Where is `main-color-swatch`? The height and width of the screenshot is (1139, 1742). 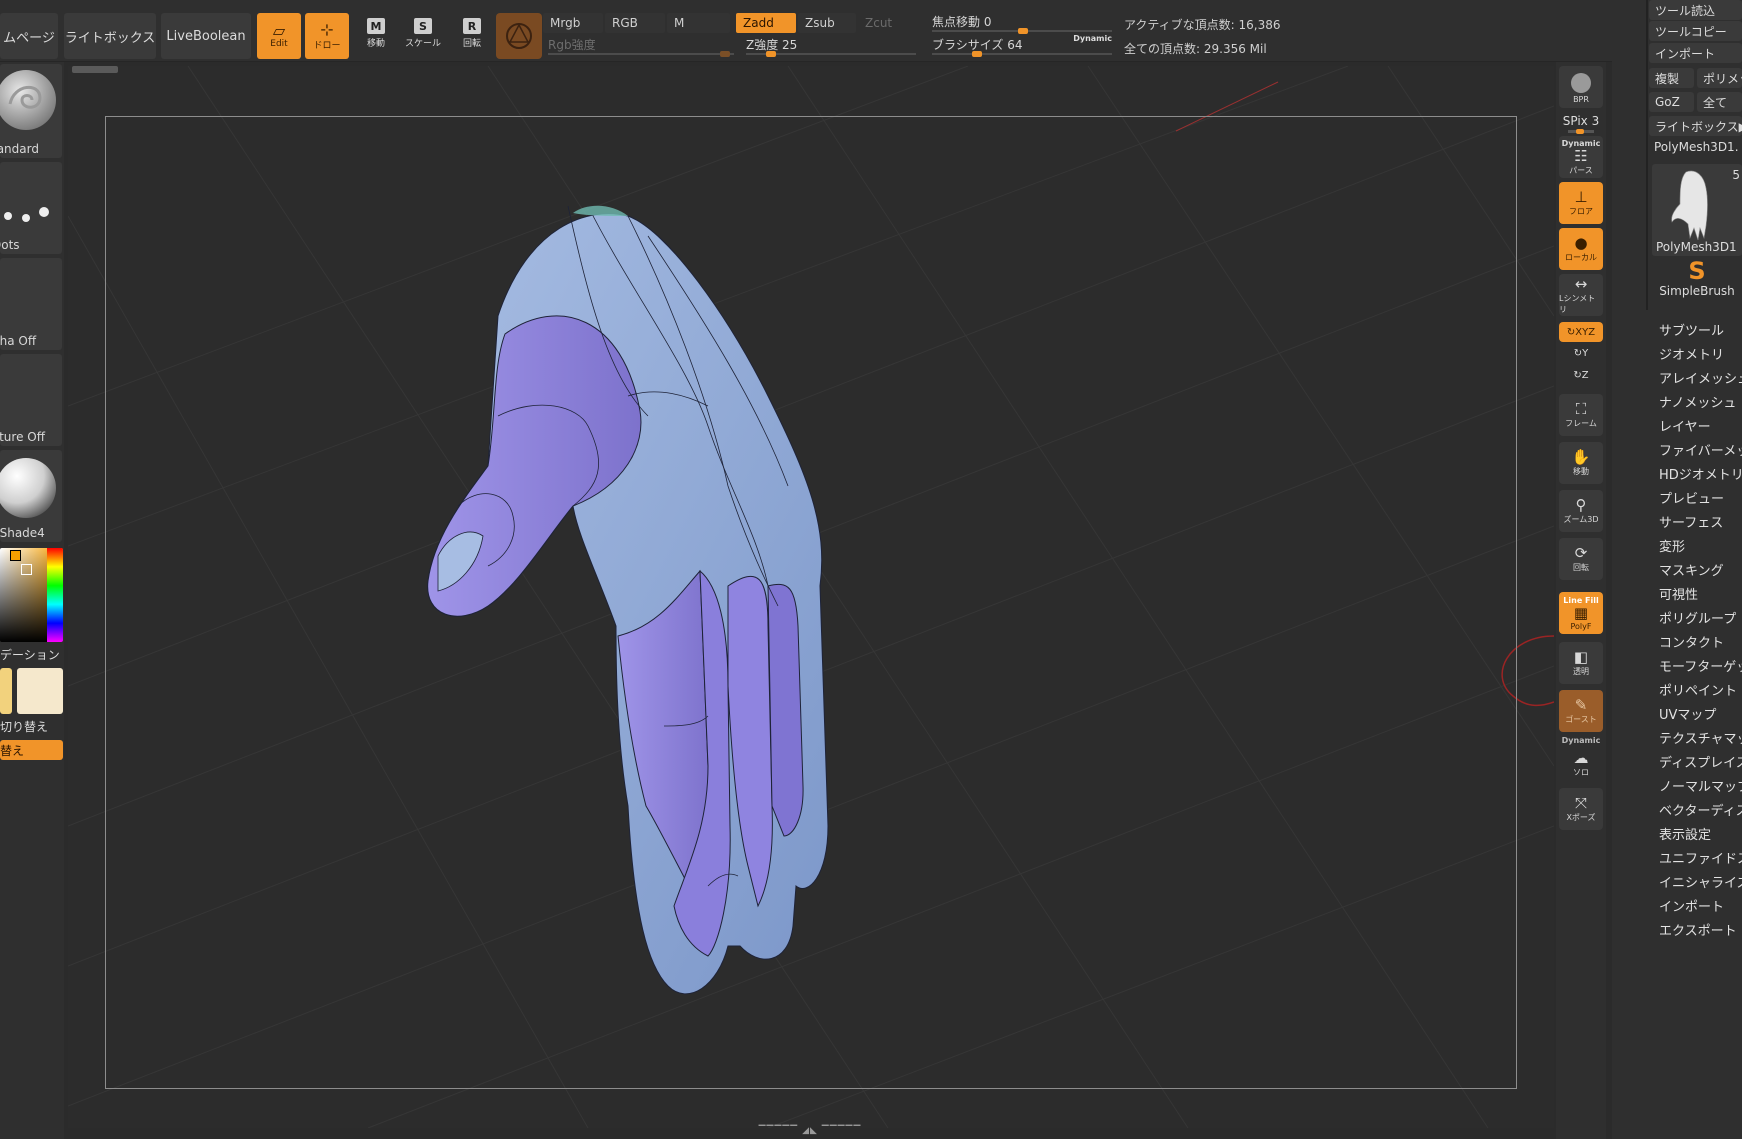
main-color-swatch is located at coordinates (6, 691).